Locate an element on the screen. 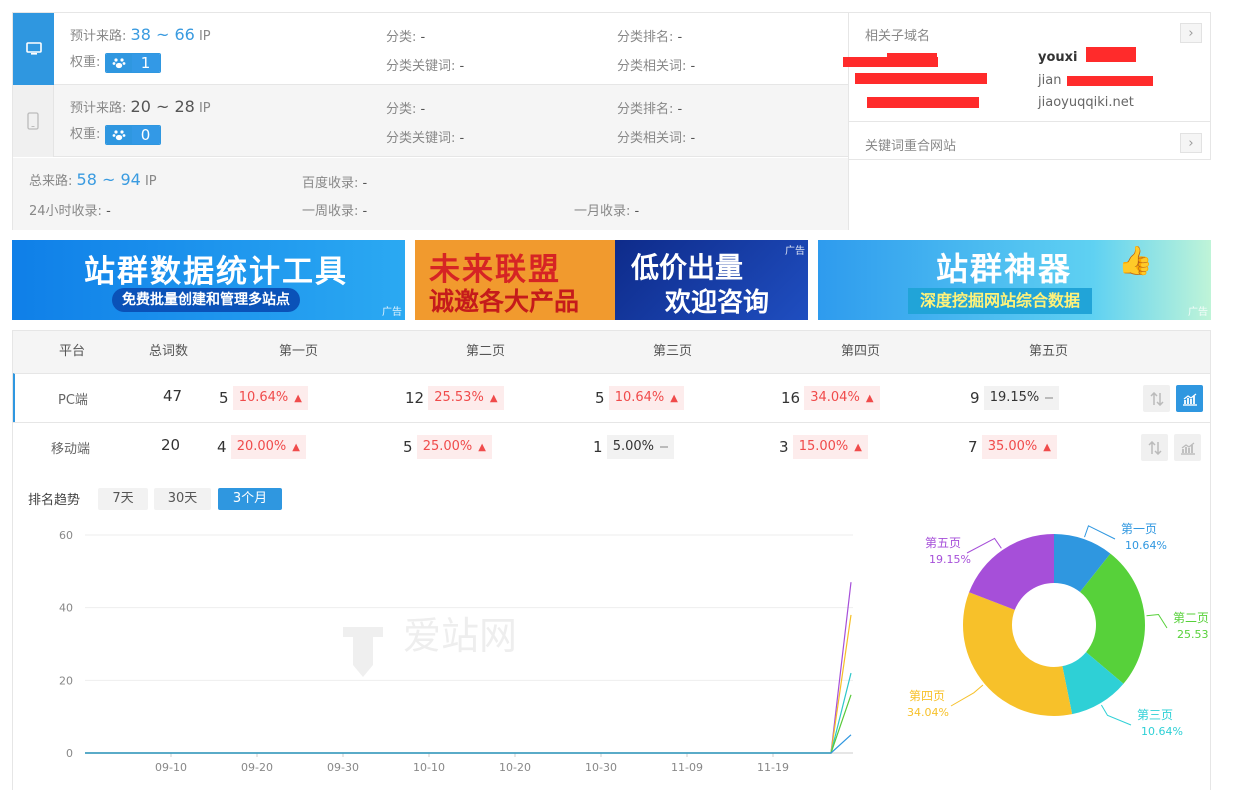 The height and width of the screenshot is (790, 1247). divider is located at coordinates (1030, 121).